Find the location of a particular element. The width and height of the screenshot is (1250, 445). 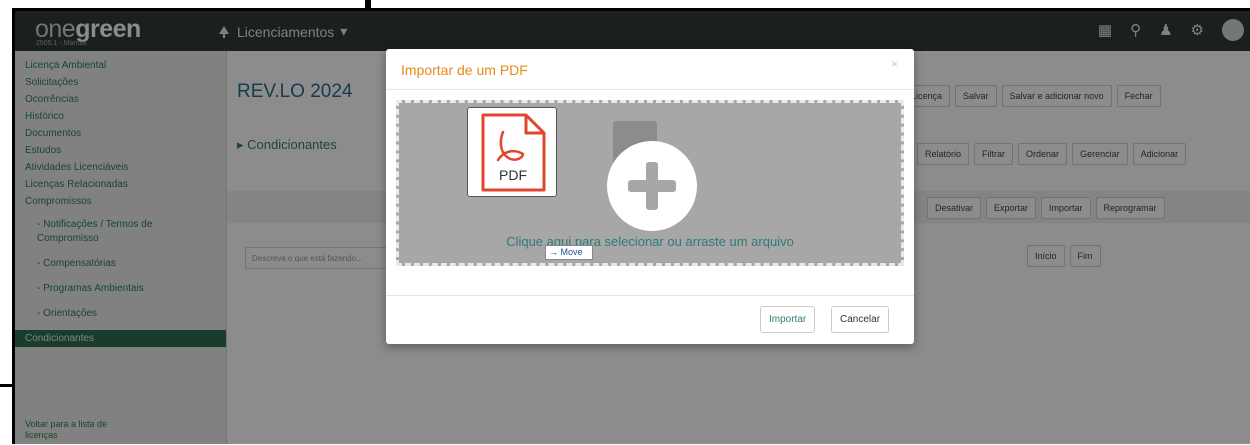

drag-move-tooltip: → Move is located at coordinates (569, 252).